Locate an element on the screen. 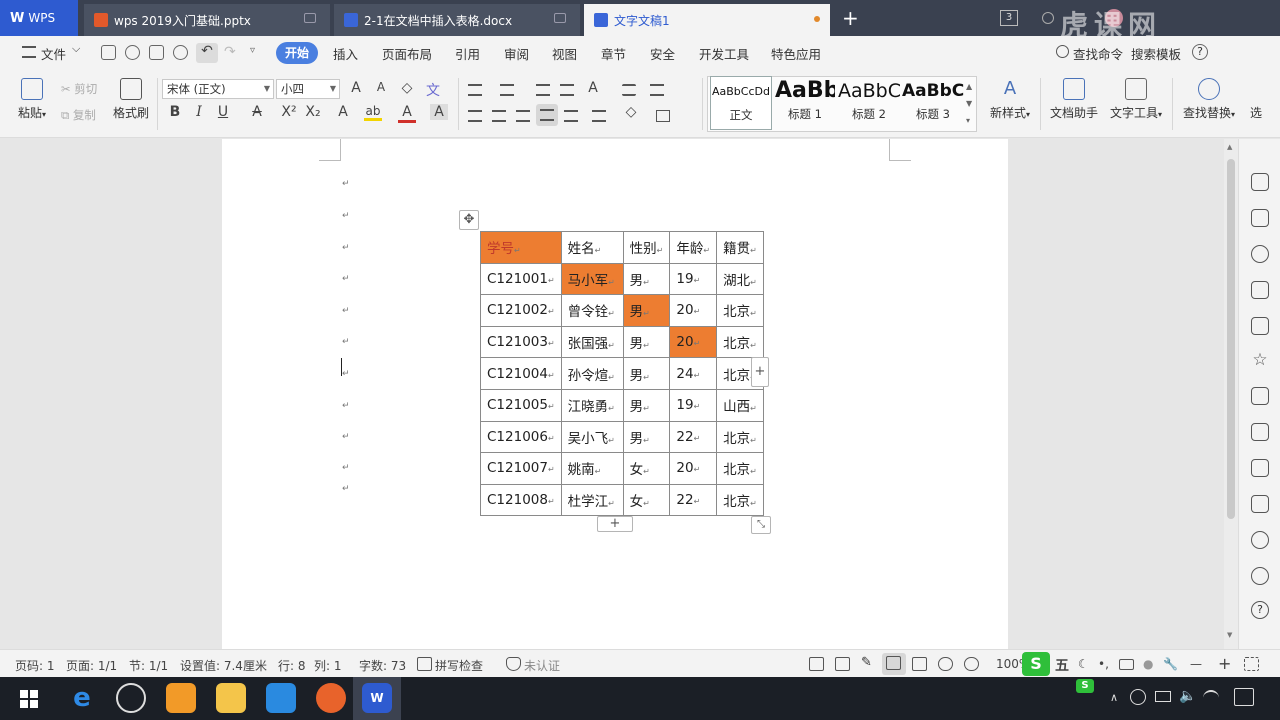  shading-icon: ◇ is located at coordinates (631, 112).